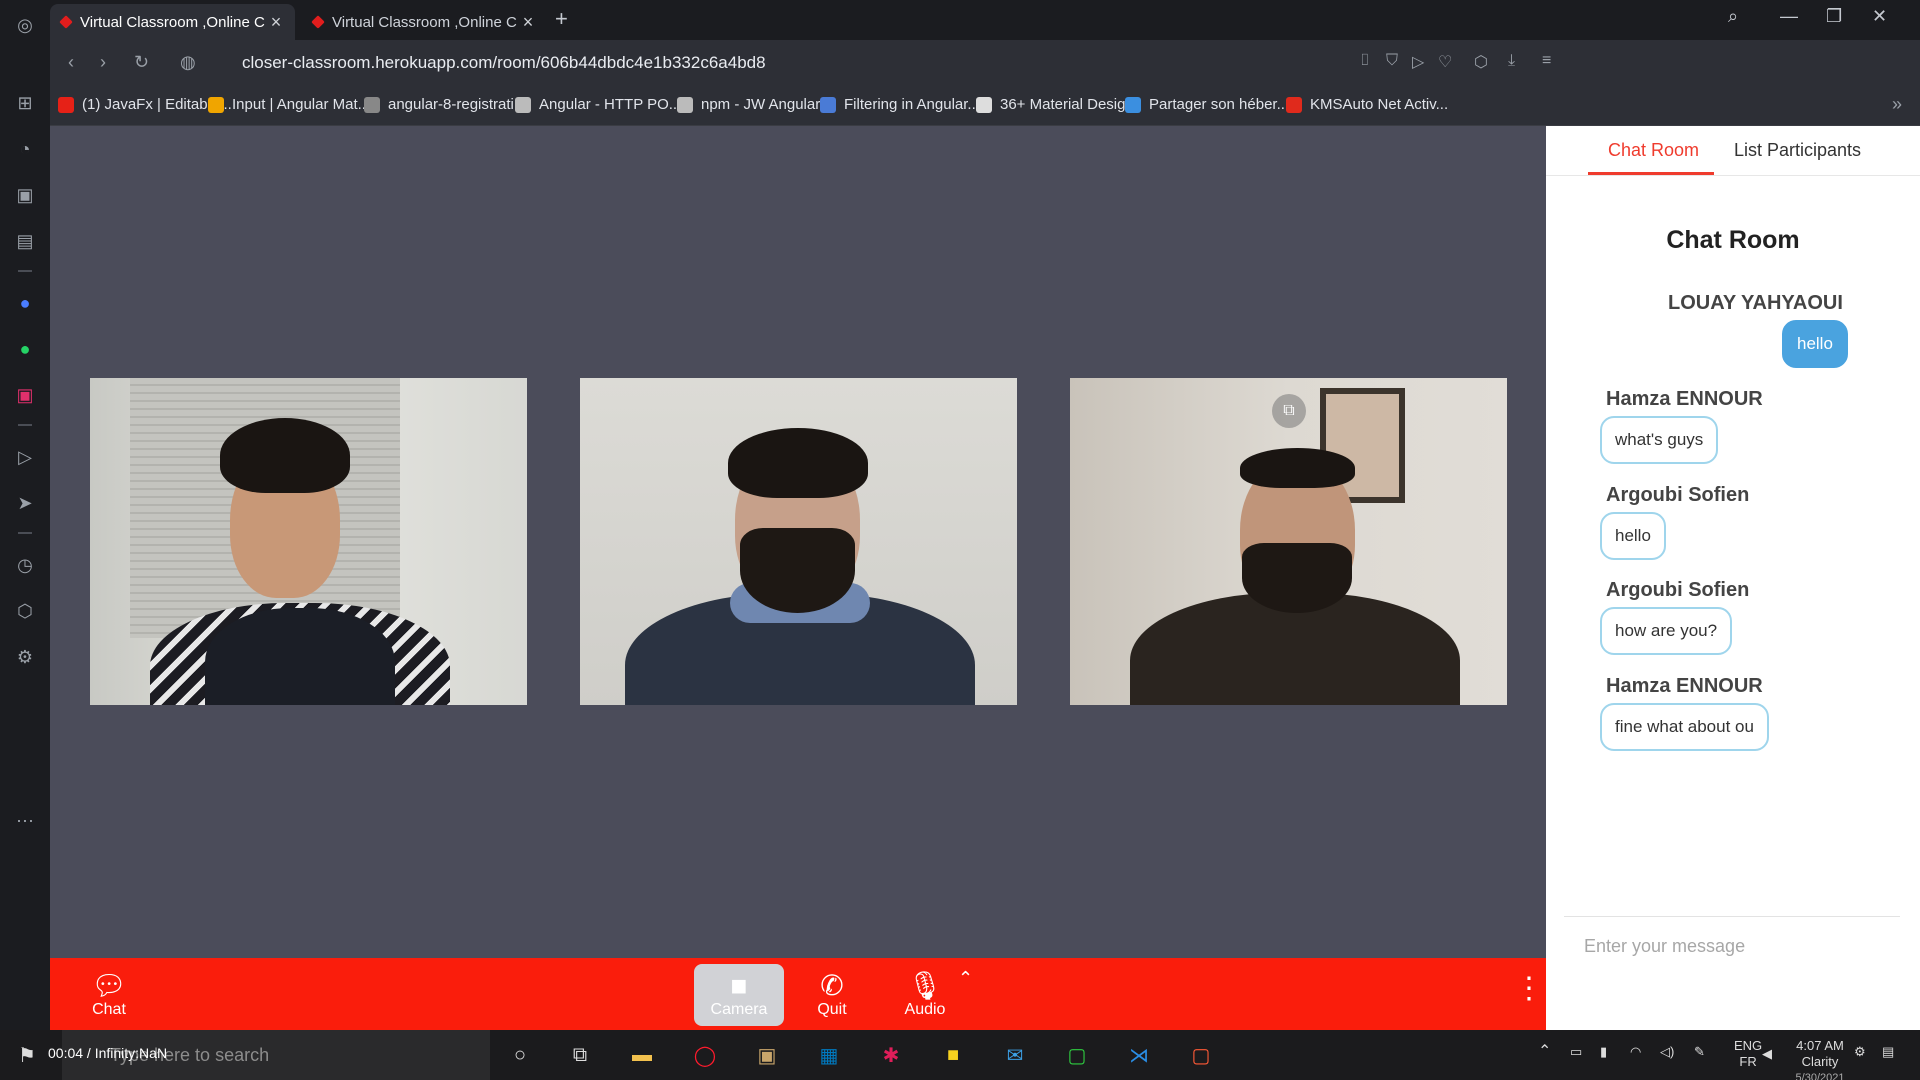 This screenshot has height=1080, width=1920. I want to click on site-info-globe-icon: ◍, so click(188, 62).